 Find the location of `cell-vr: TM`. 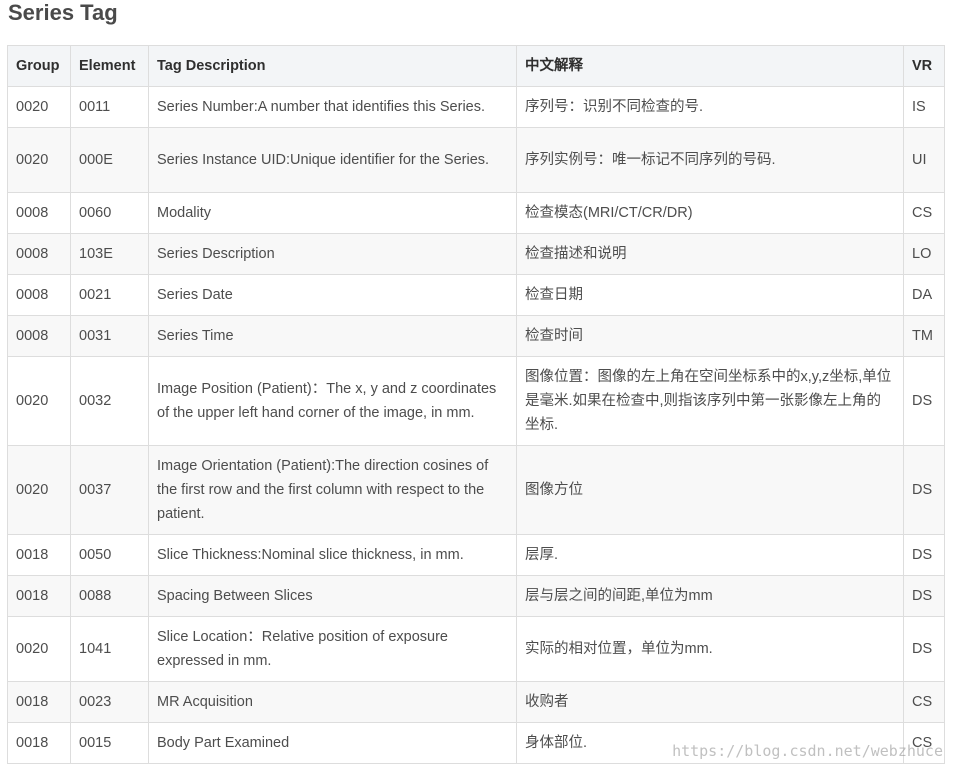

cell-vr: TM is located at coordinates (924, 336).